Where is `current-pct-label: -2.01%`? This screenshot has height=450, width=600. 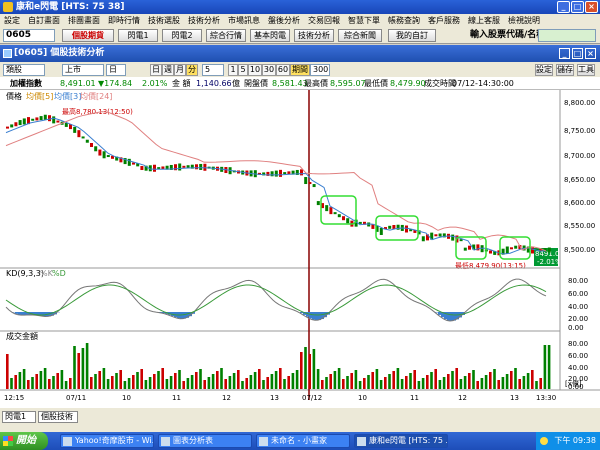
current-pct-label: -2.01% is located at coordinates (549, 262).